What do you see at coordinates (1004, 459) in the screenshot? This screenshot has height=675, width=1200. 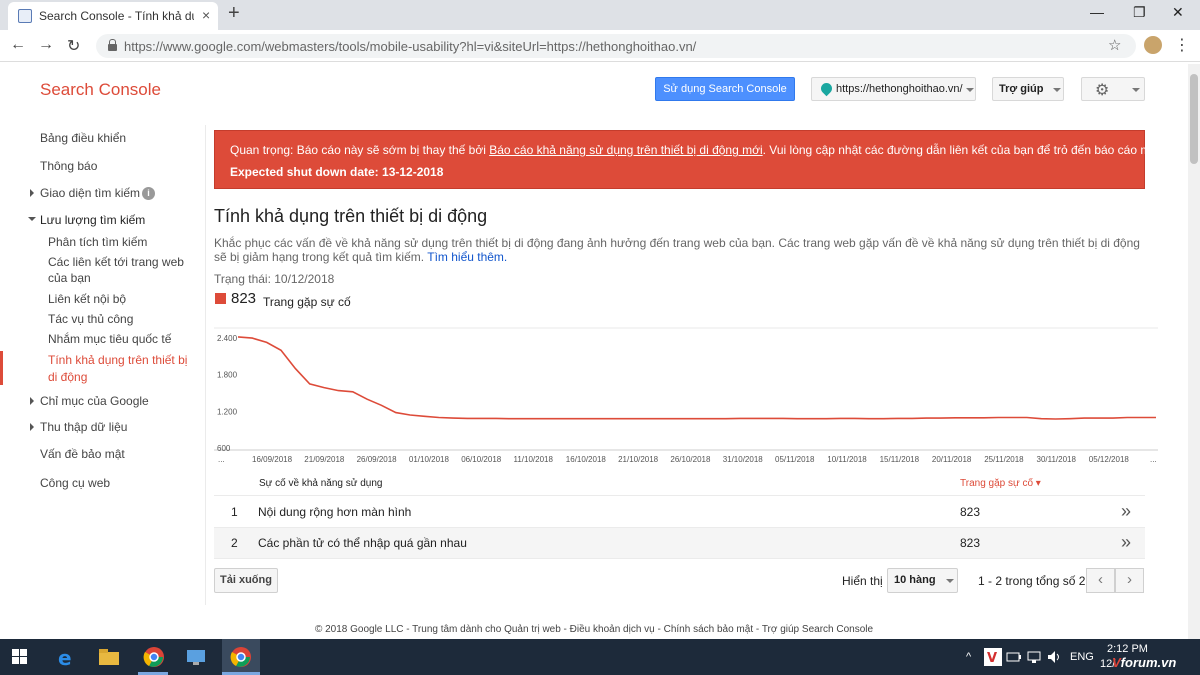 I see `x-tick-label: 25/11/2018` at bounding box center [1004, 459].